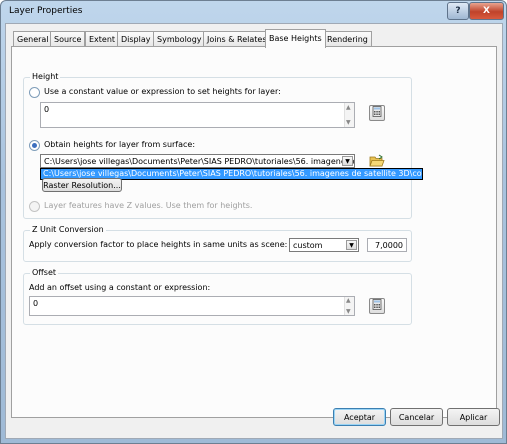  I want to click on z-values-radio, so click(34, 206).